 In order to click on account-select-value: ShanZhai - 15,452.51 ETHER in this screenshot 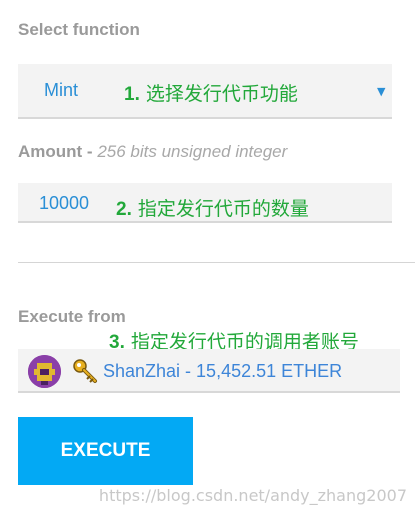, I will do `click(223, 371)`.